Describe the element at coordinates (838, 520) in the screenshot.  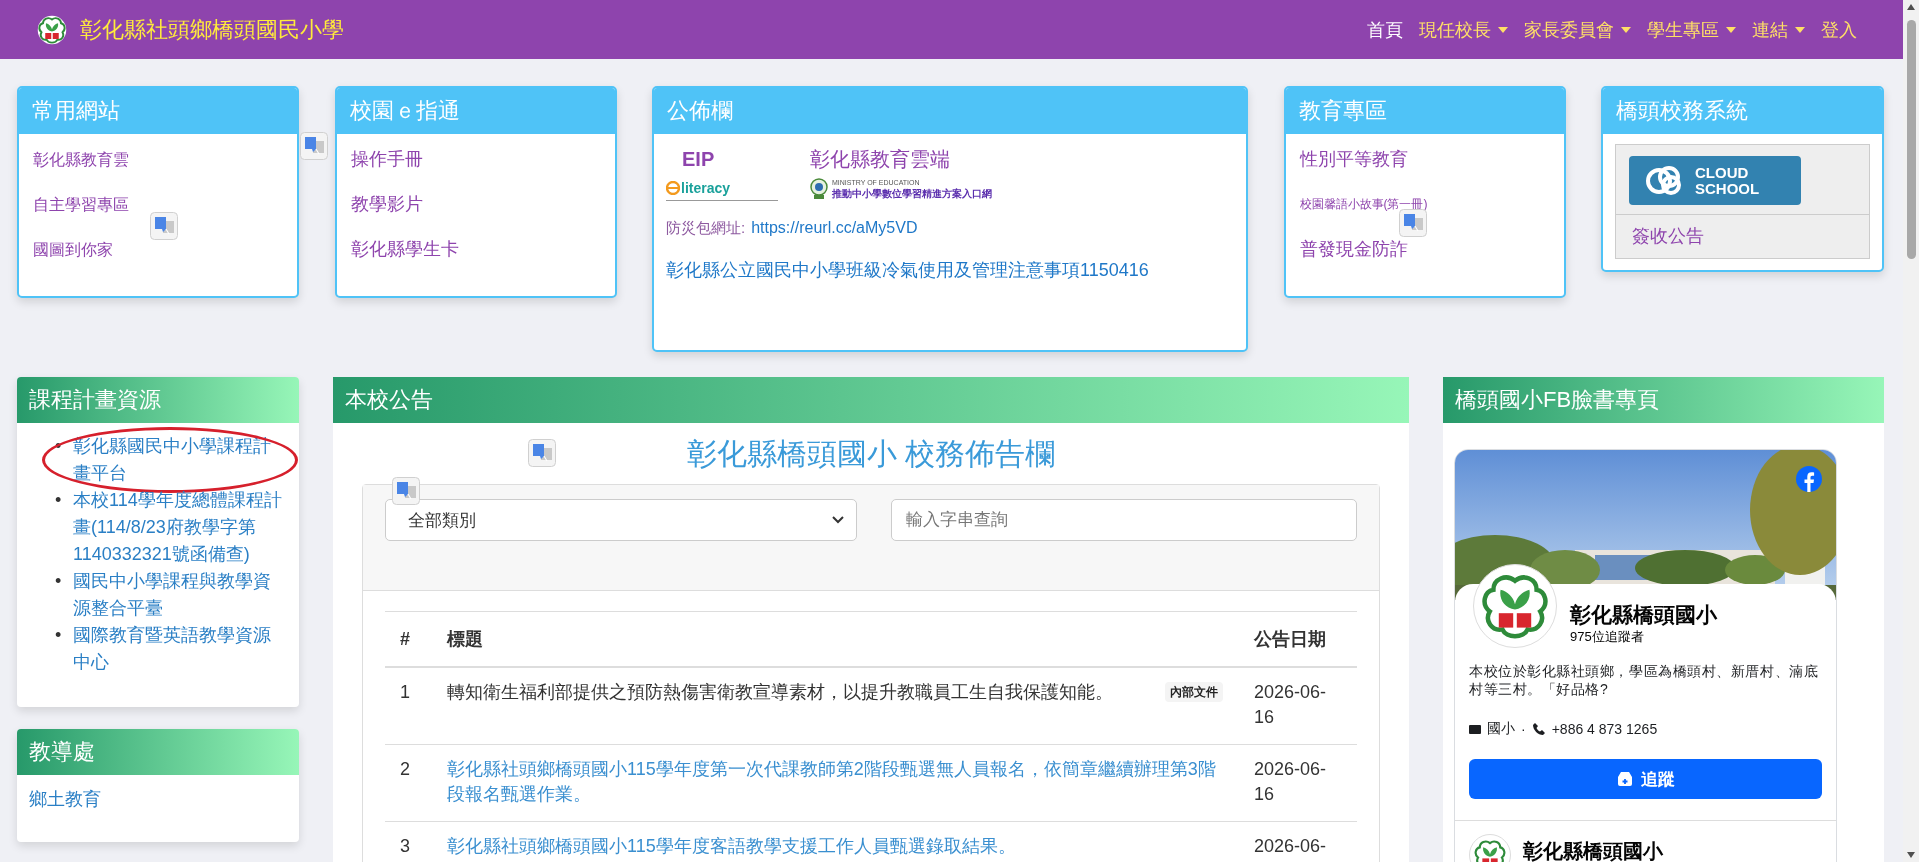
I see `chevron-down-icon` at that location.